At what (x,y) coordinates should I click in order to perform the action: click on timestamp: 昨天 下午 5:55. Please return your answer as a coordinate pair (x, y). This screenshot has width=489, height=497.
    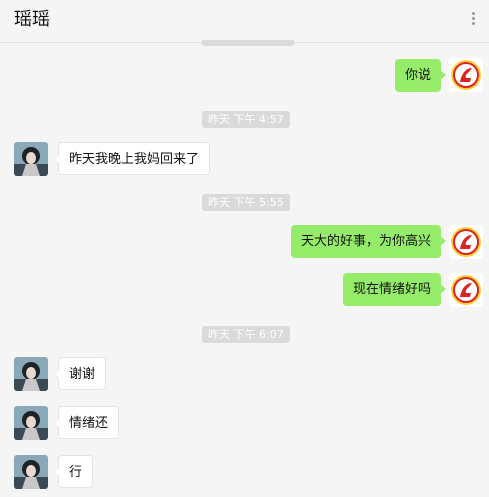
    Looking at the image, I should click on (246, 202).